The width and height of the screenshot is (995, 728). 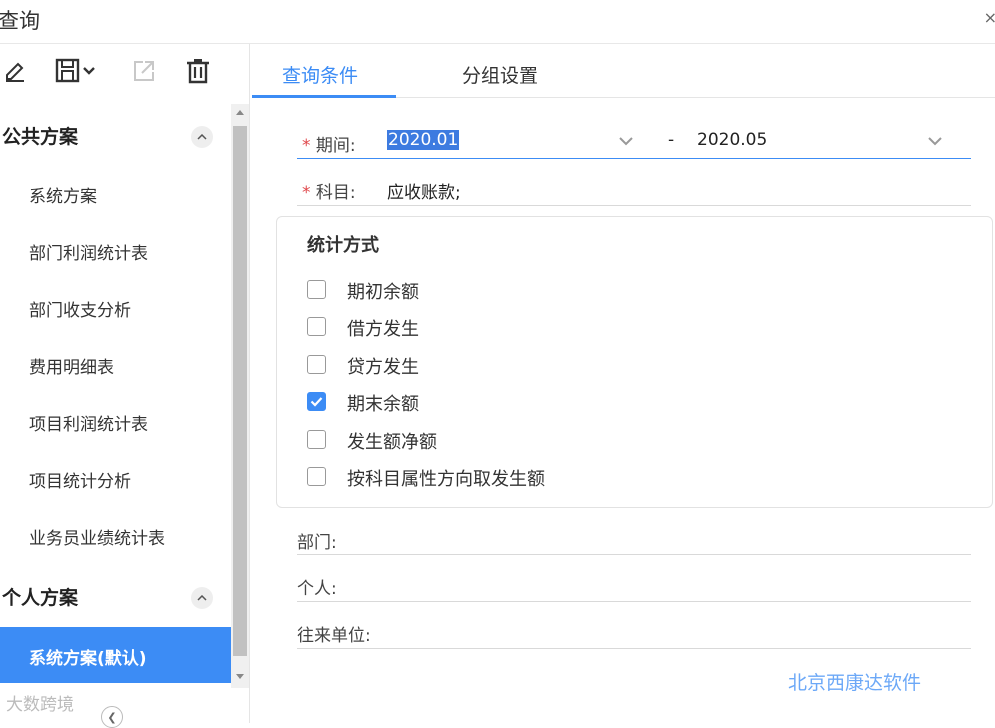 What do you see at coordinates (115, 478) in the screenshot?
I see `scheme-item: 项目统计分析` at bounding box center [115, 478].